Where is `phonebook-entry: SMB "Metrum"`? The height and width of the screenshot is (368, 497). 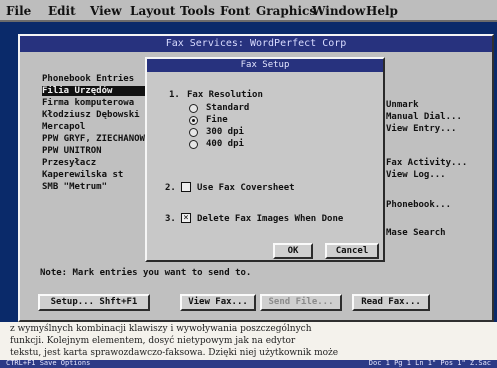
phonebook-entry: SMB "Metrum" is located at coordinates (101, 187).